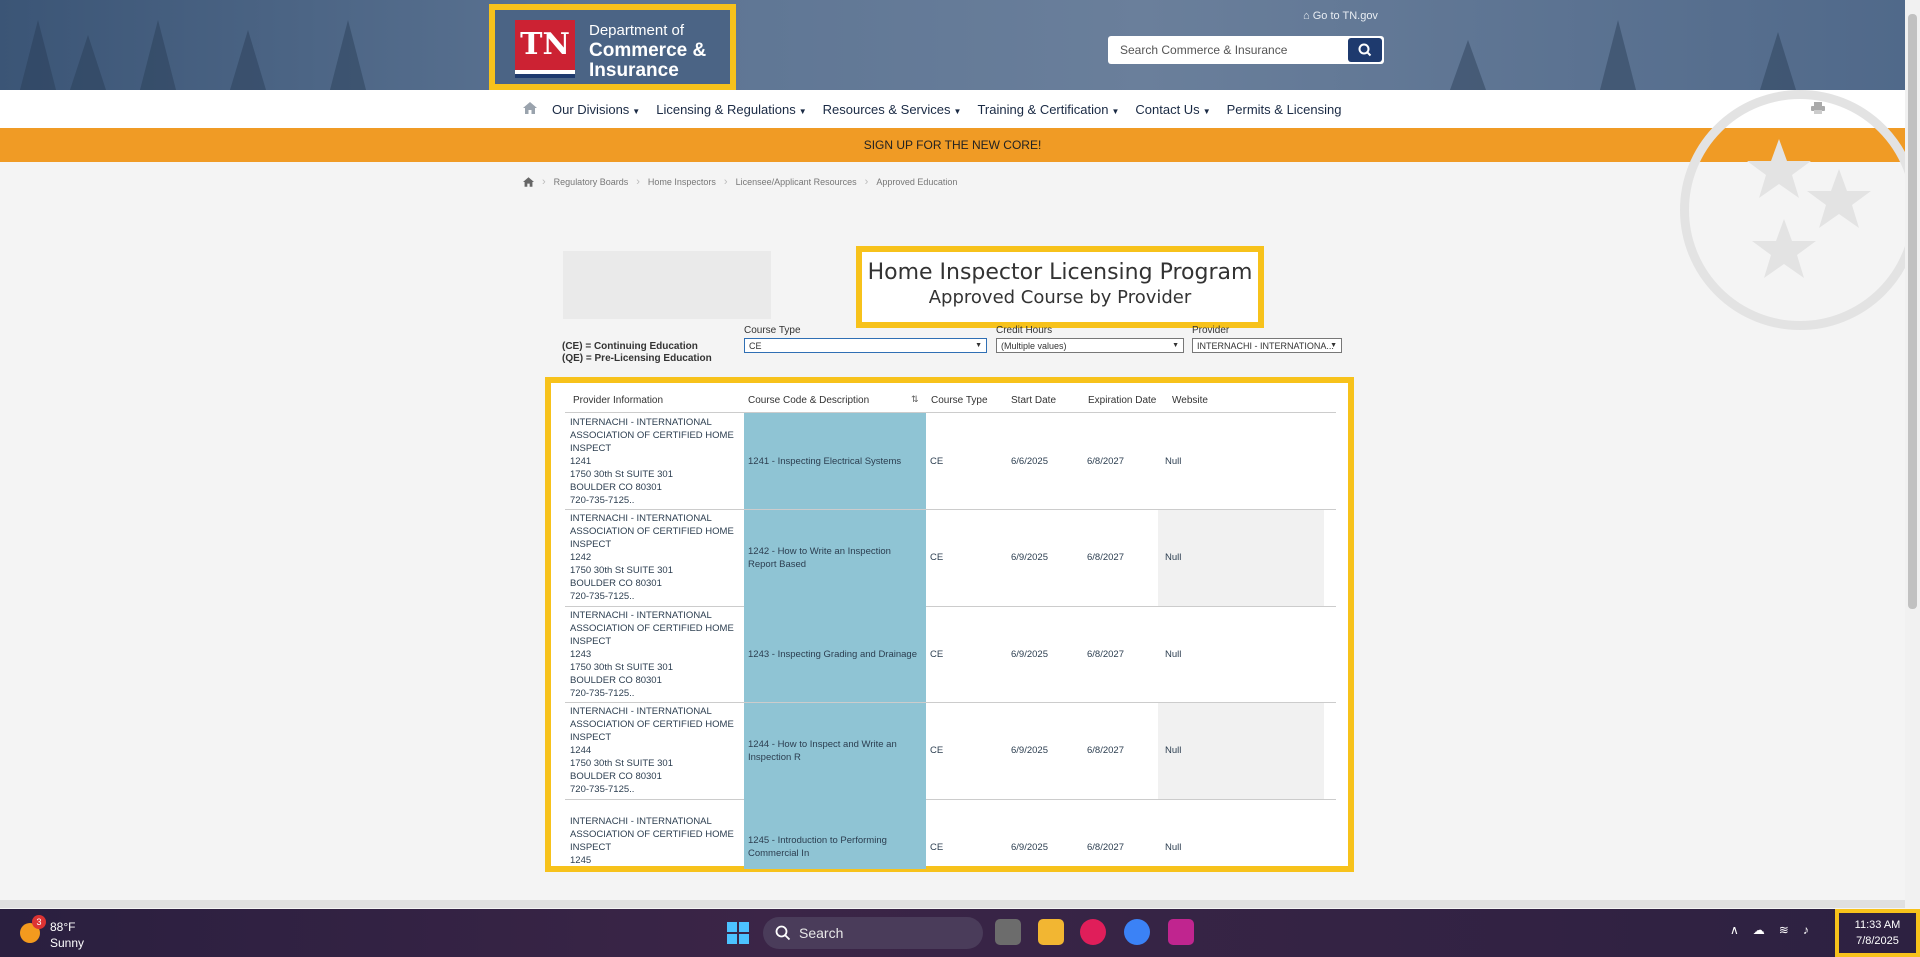  What do you see at coordinates (1060, 272) in the screenshot?
I see `dashboard-title-main: Home Inspector Licensing Program` at bounding box center [1060, 272].